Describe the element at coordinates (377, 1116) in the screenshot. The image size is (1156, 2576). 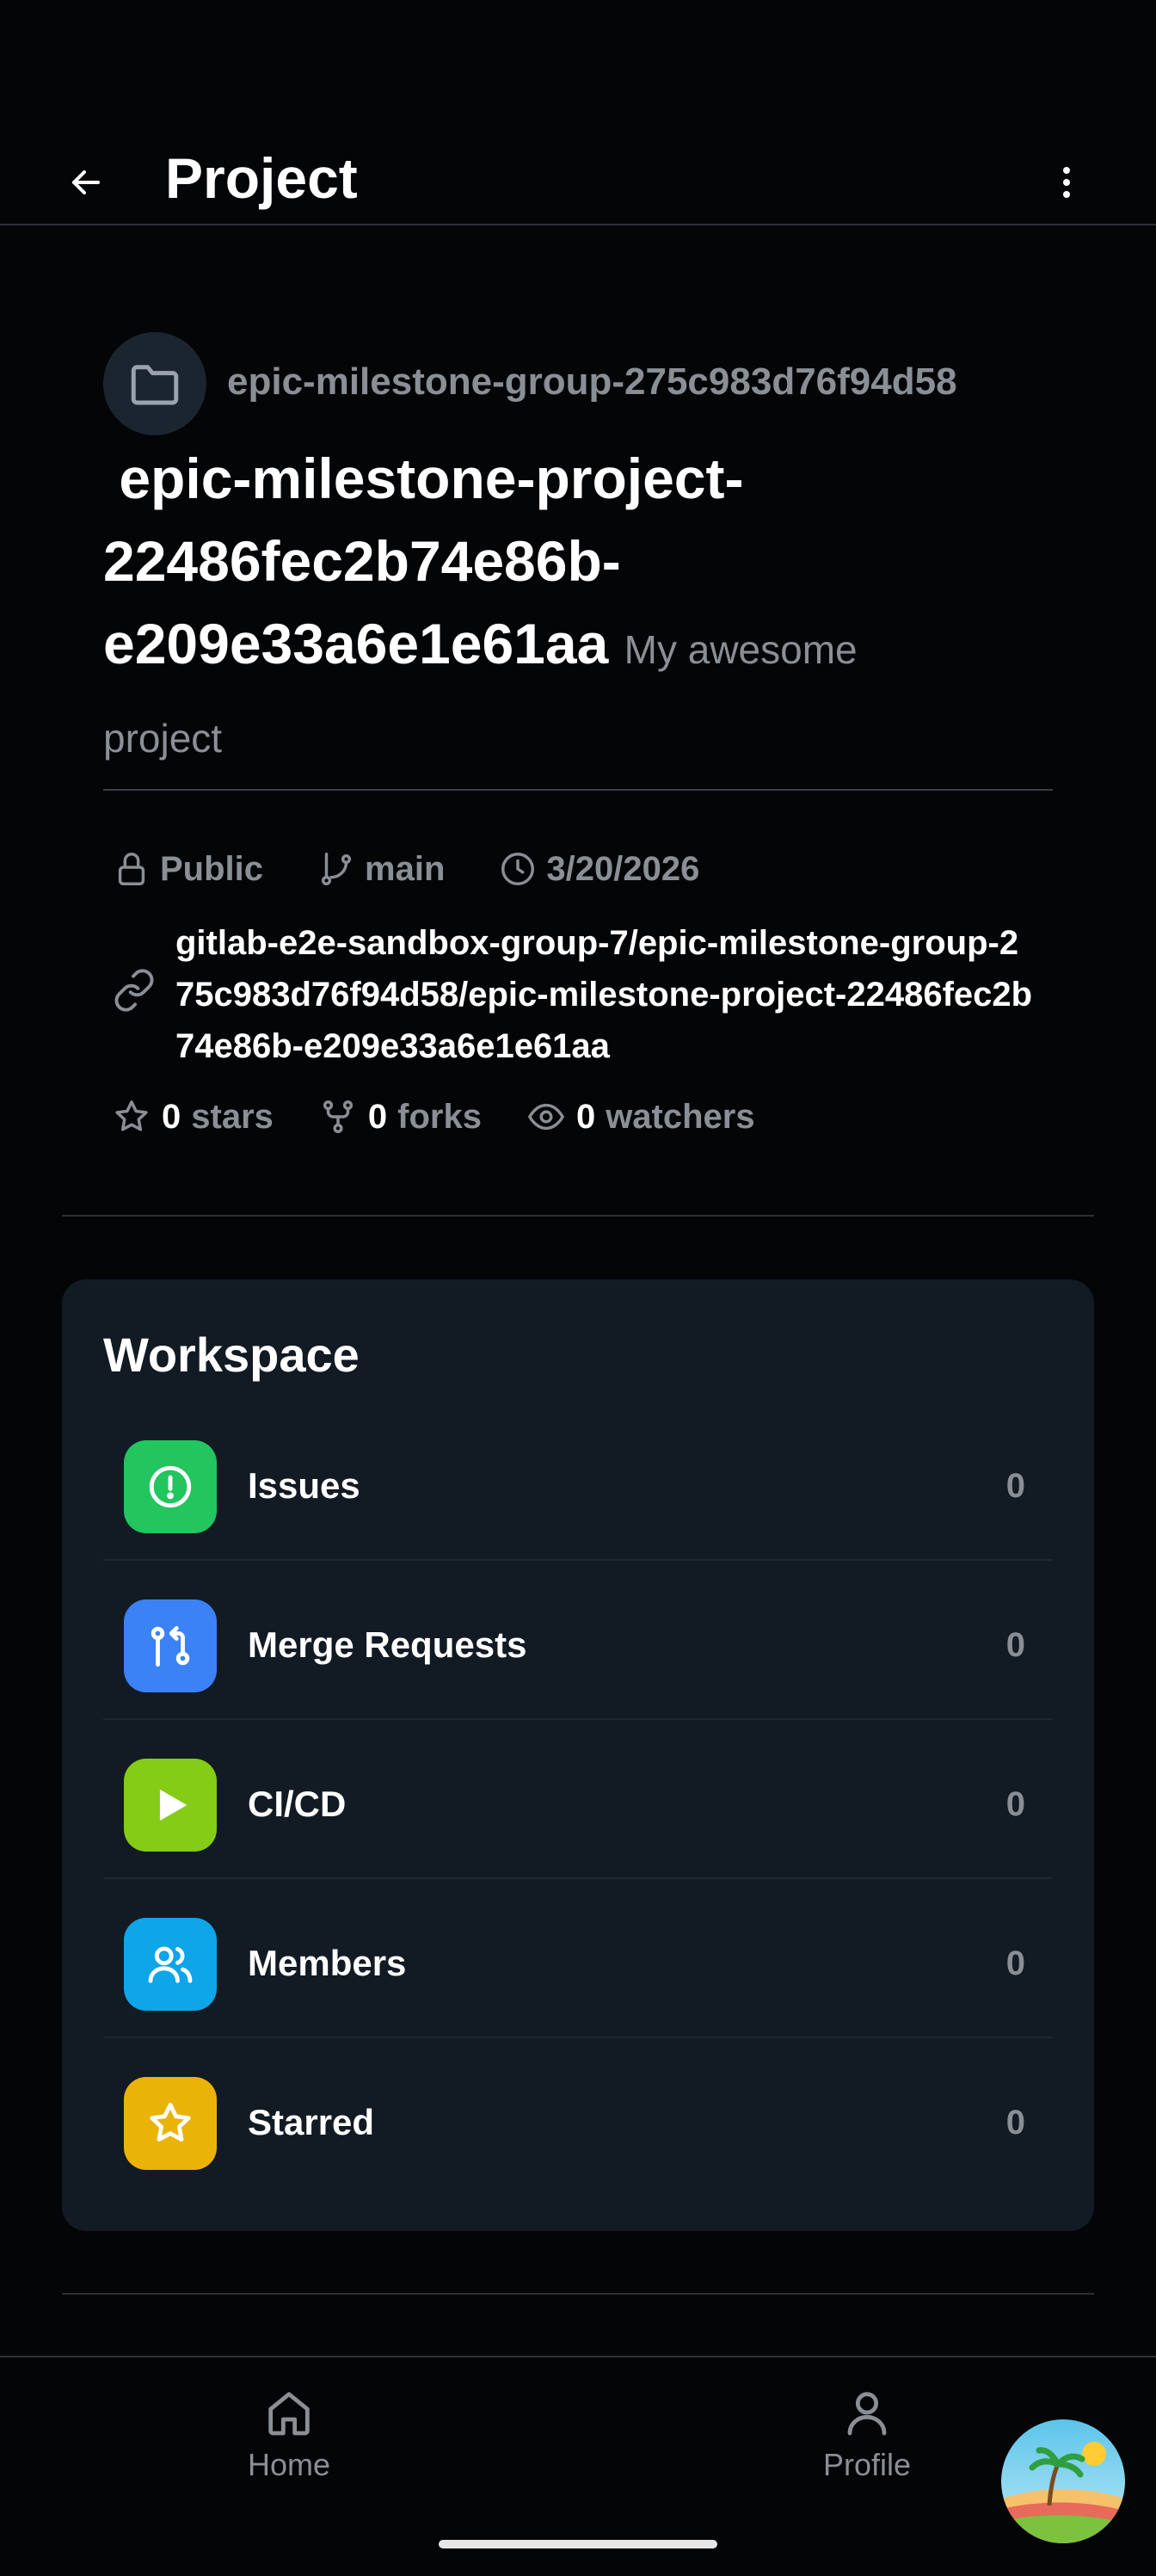
I see `forks-count: 0` at that location.